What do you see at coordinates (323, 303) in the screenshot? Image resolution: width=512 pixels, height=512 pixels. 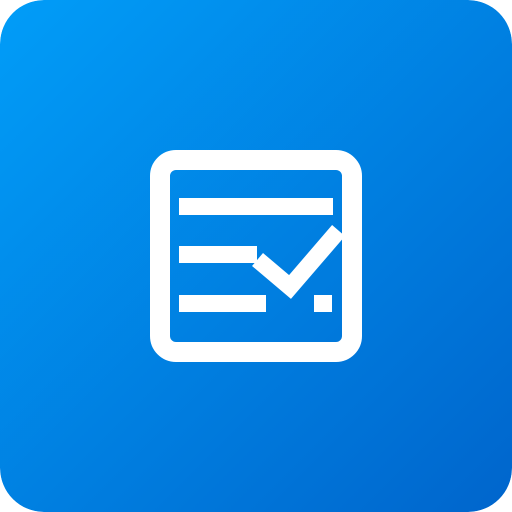 I see `small-square` at bounding box center [323, 303].